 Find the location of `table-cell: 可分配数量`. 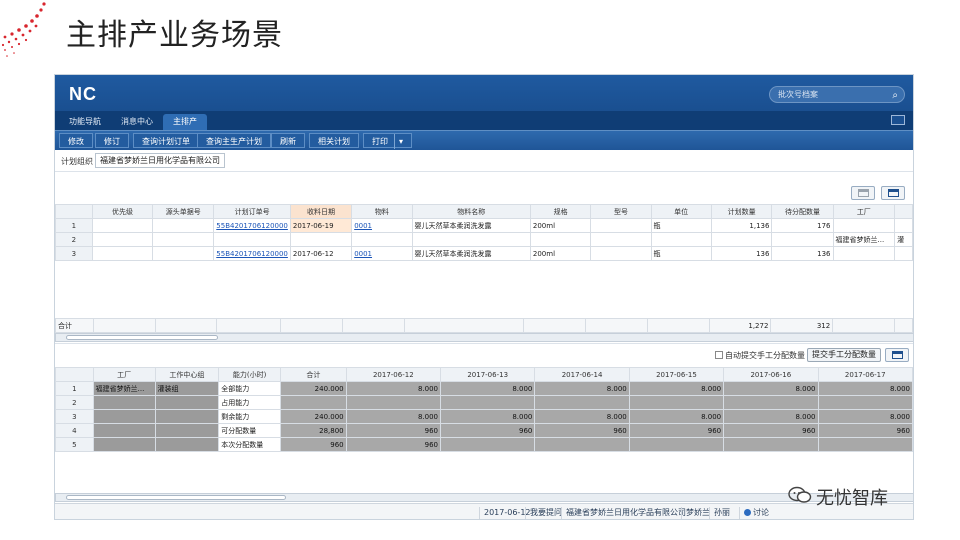

table-cell: 可分配数量 is located at coordinates (250, 430).